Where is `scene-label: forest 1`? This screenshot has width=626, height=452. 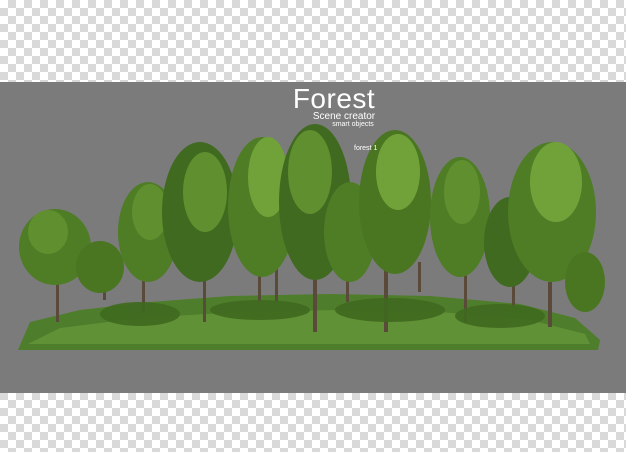 scene-label: forest 1 is located at coordinates (366, 148).